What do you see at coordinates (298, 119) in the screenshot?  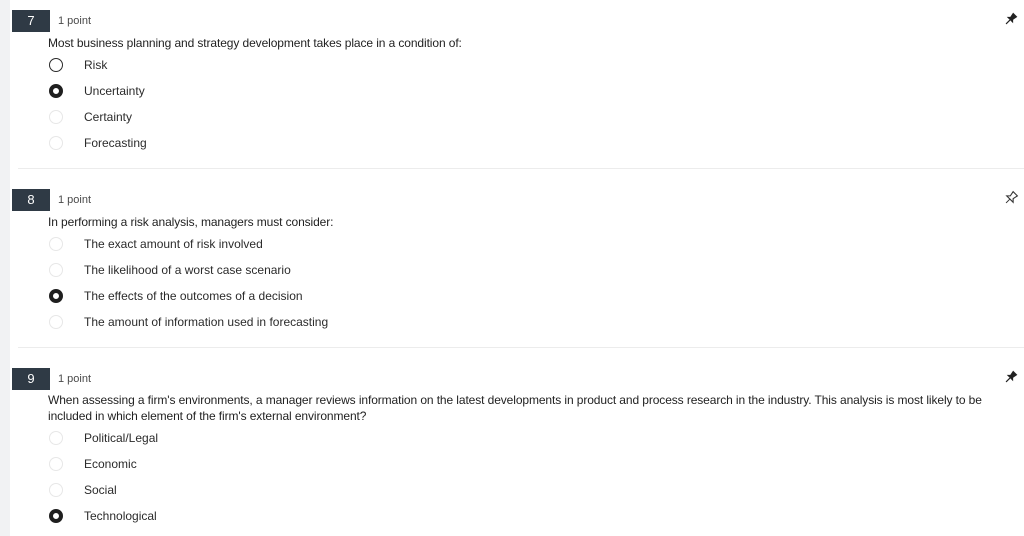 I see `answer-option: Certainty` at bounding box center [298, 119].